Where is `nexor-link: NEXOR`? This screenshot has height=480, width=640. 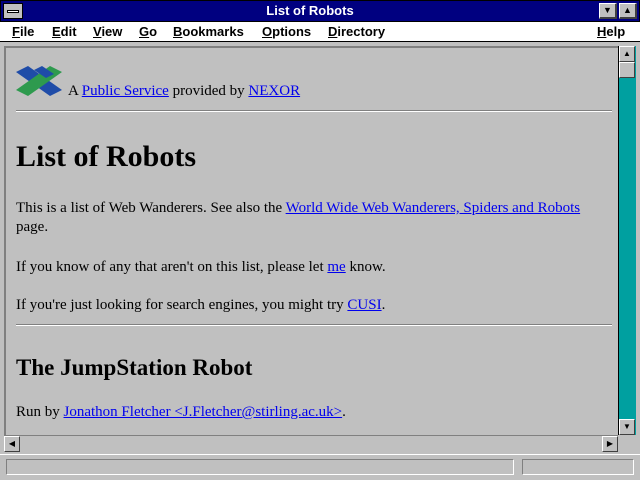 nexor-link: NEXOR is located at coordinates (274, 91).